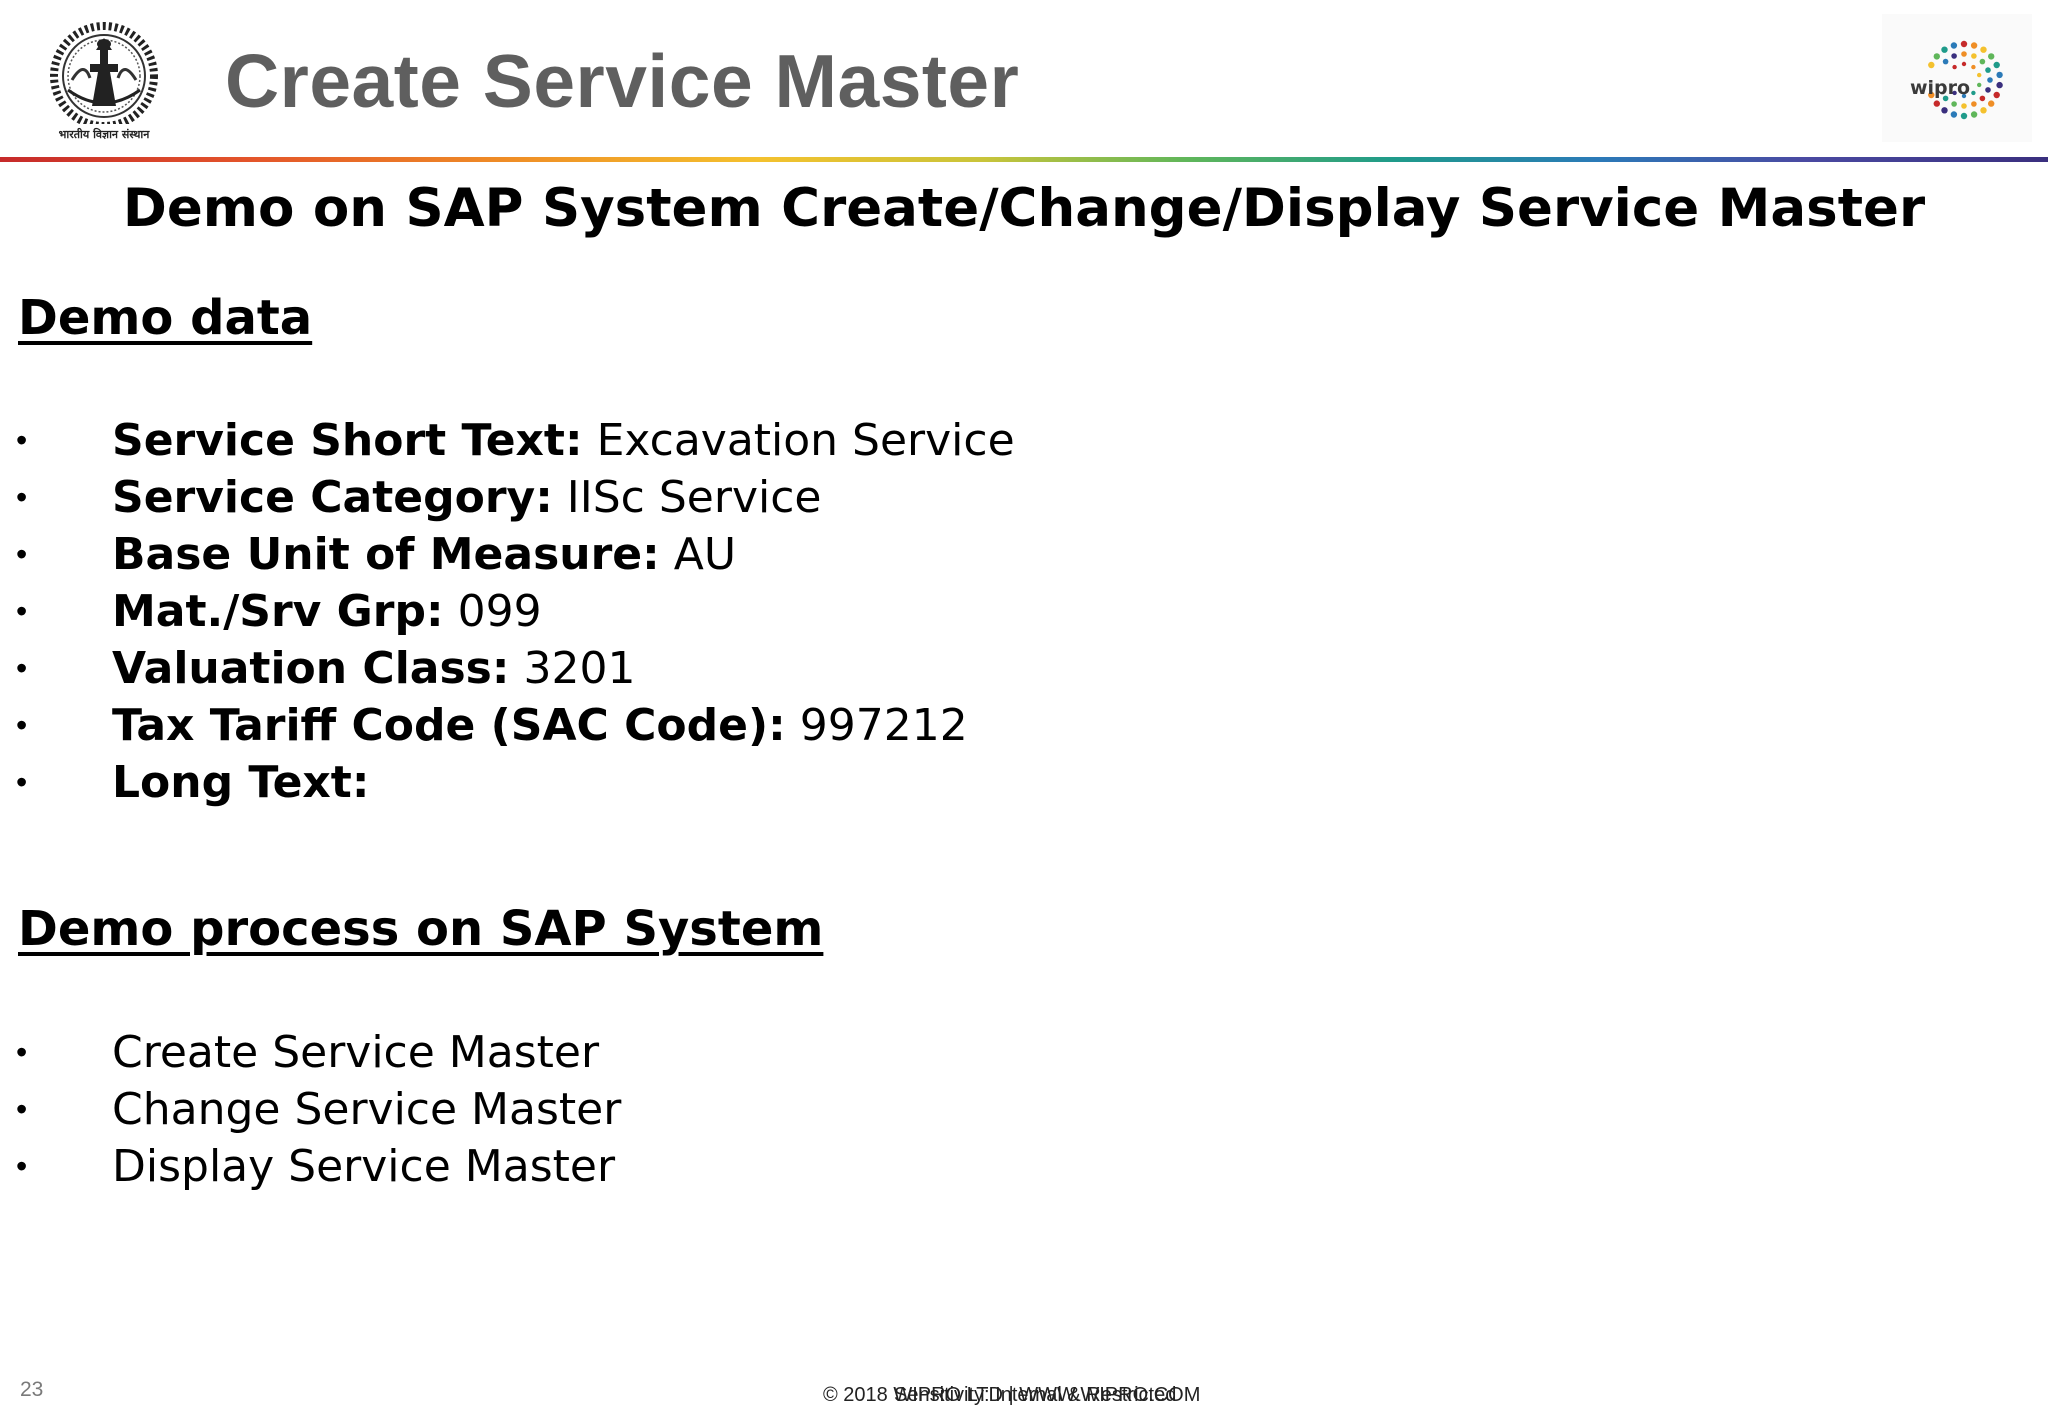 This screenshot has width=2048, height=1418. What do you see at coordinates (421, 929) in the screenshot?
I see `demo-process-heading: Demo process on SAP System` at bounding box center [421, 929].